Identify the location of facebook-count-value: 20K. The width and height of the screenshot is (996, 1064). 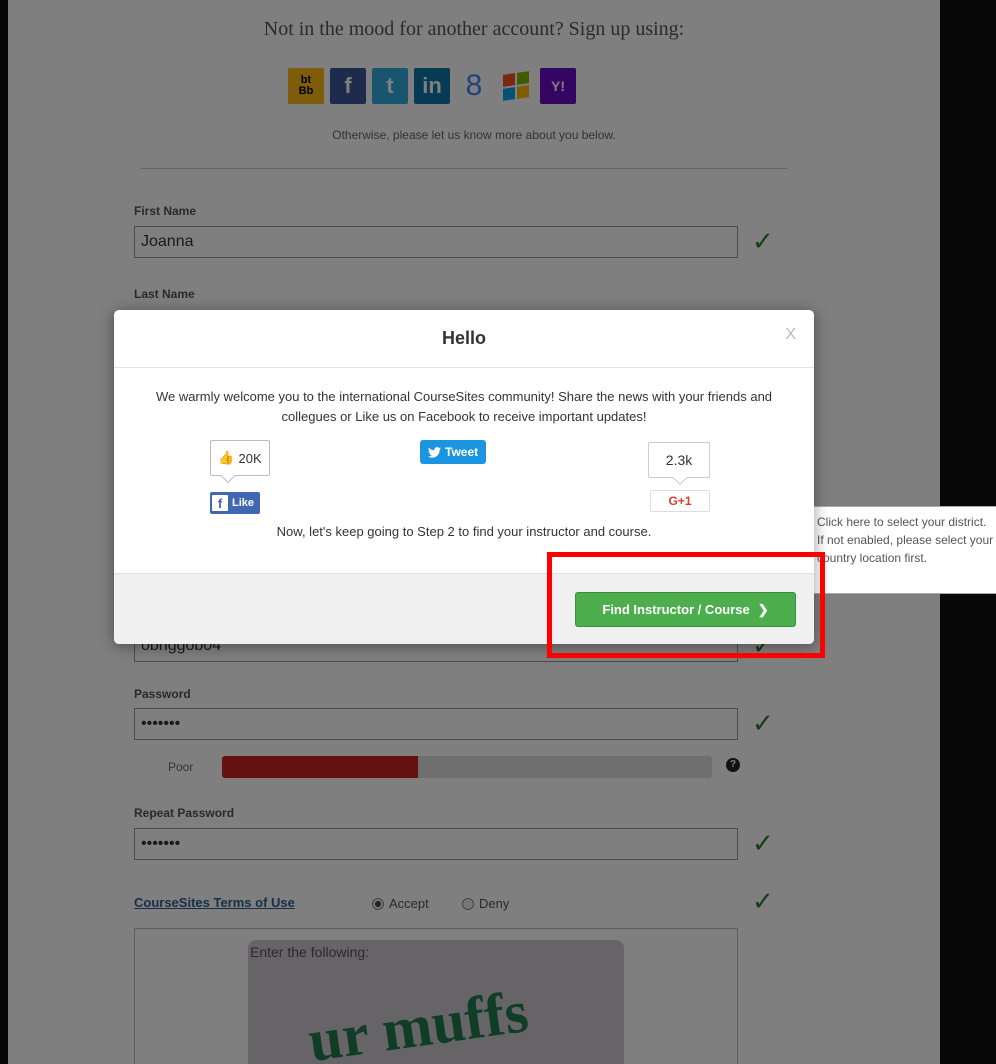
(250, 458).